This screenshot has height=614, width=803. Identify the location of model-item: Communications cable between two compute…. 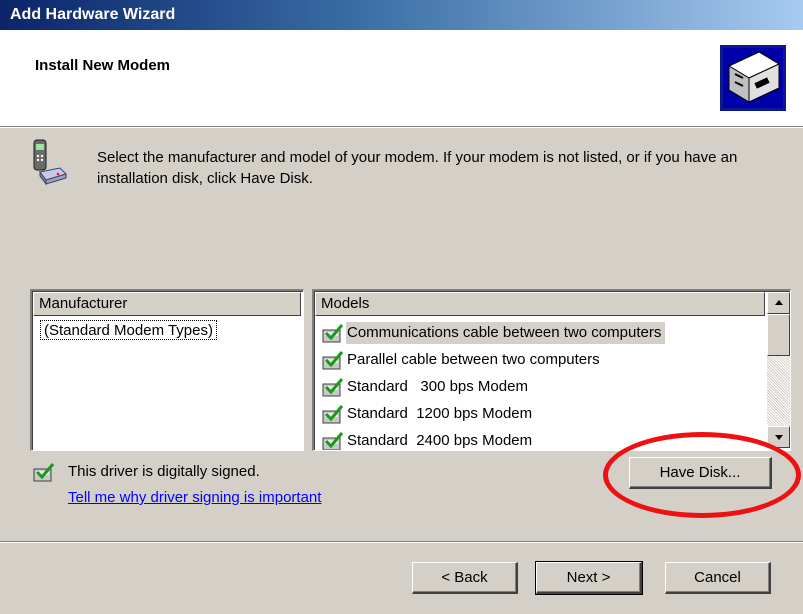
(494, 332).